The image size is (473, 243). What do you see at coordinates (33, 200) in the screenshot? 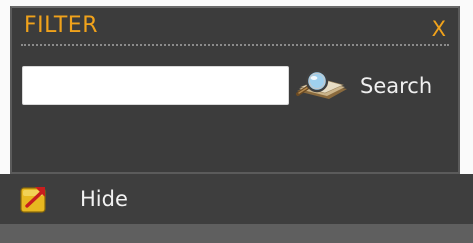
I see `collapse-arrow-icon` at bounding box center [33, 200].